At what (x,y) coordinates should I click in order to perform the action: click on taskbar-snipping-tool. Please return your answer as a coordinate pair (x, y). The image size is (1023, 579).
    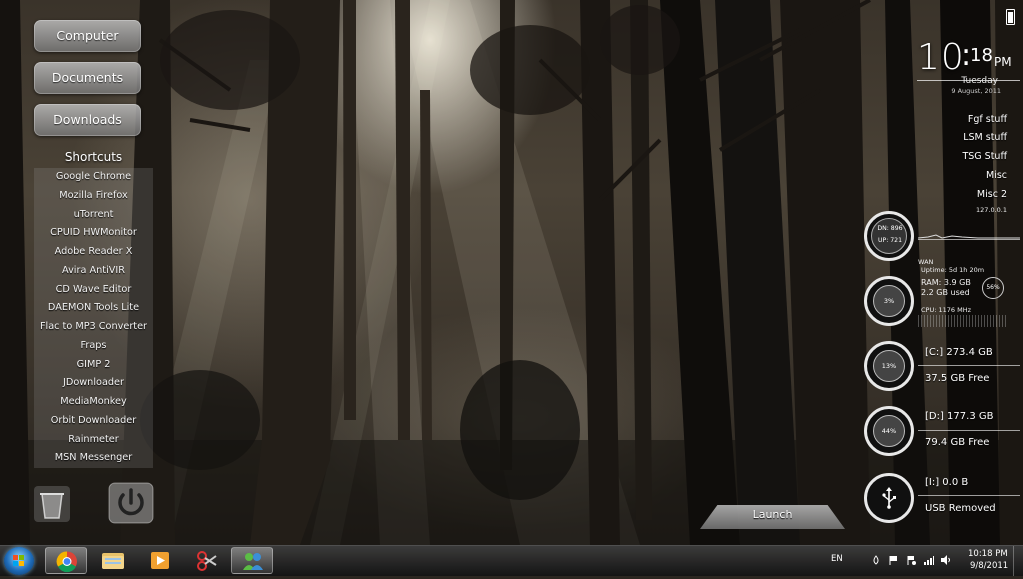
    Looking at the image, I should click on (207, 560).